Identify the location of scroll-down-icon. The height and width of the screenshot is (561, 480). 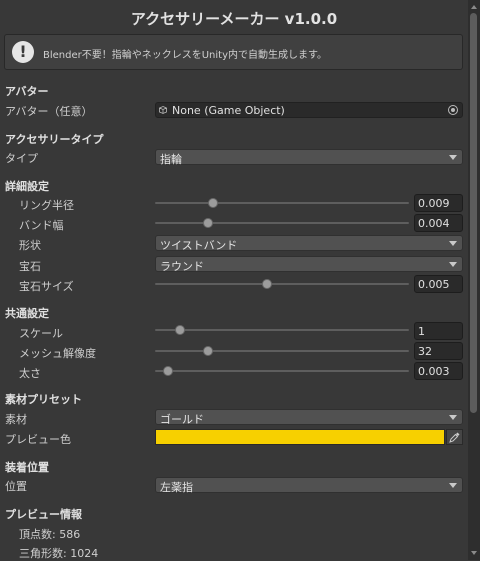
(474, 553).